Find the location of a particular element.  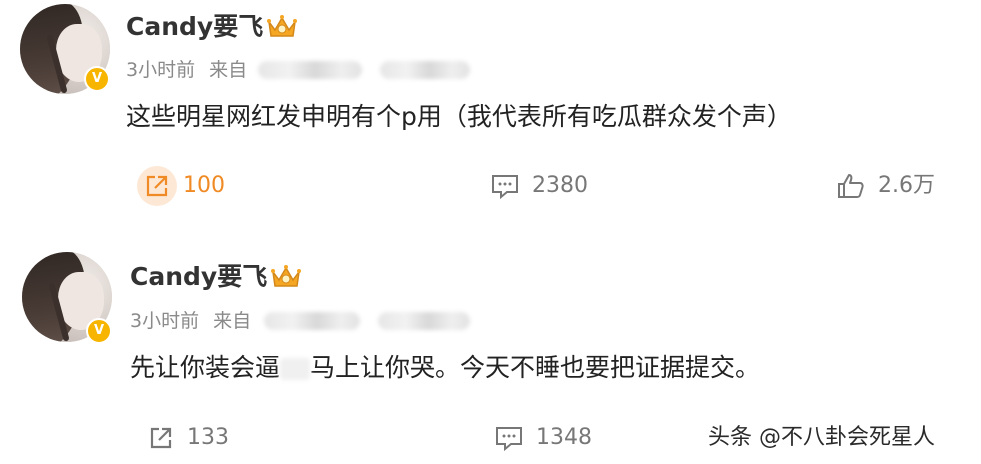

like-count: 2.6万 is located at coordinates (906, 185).